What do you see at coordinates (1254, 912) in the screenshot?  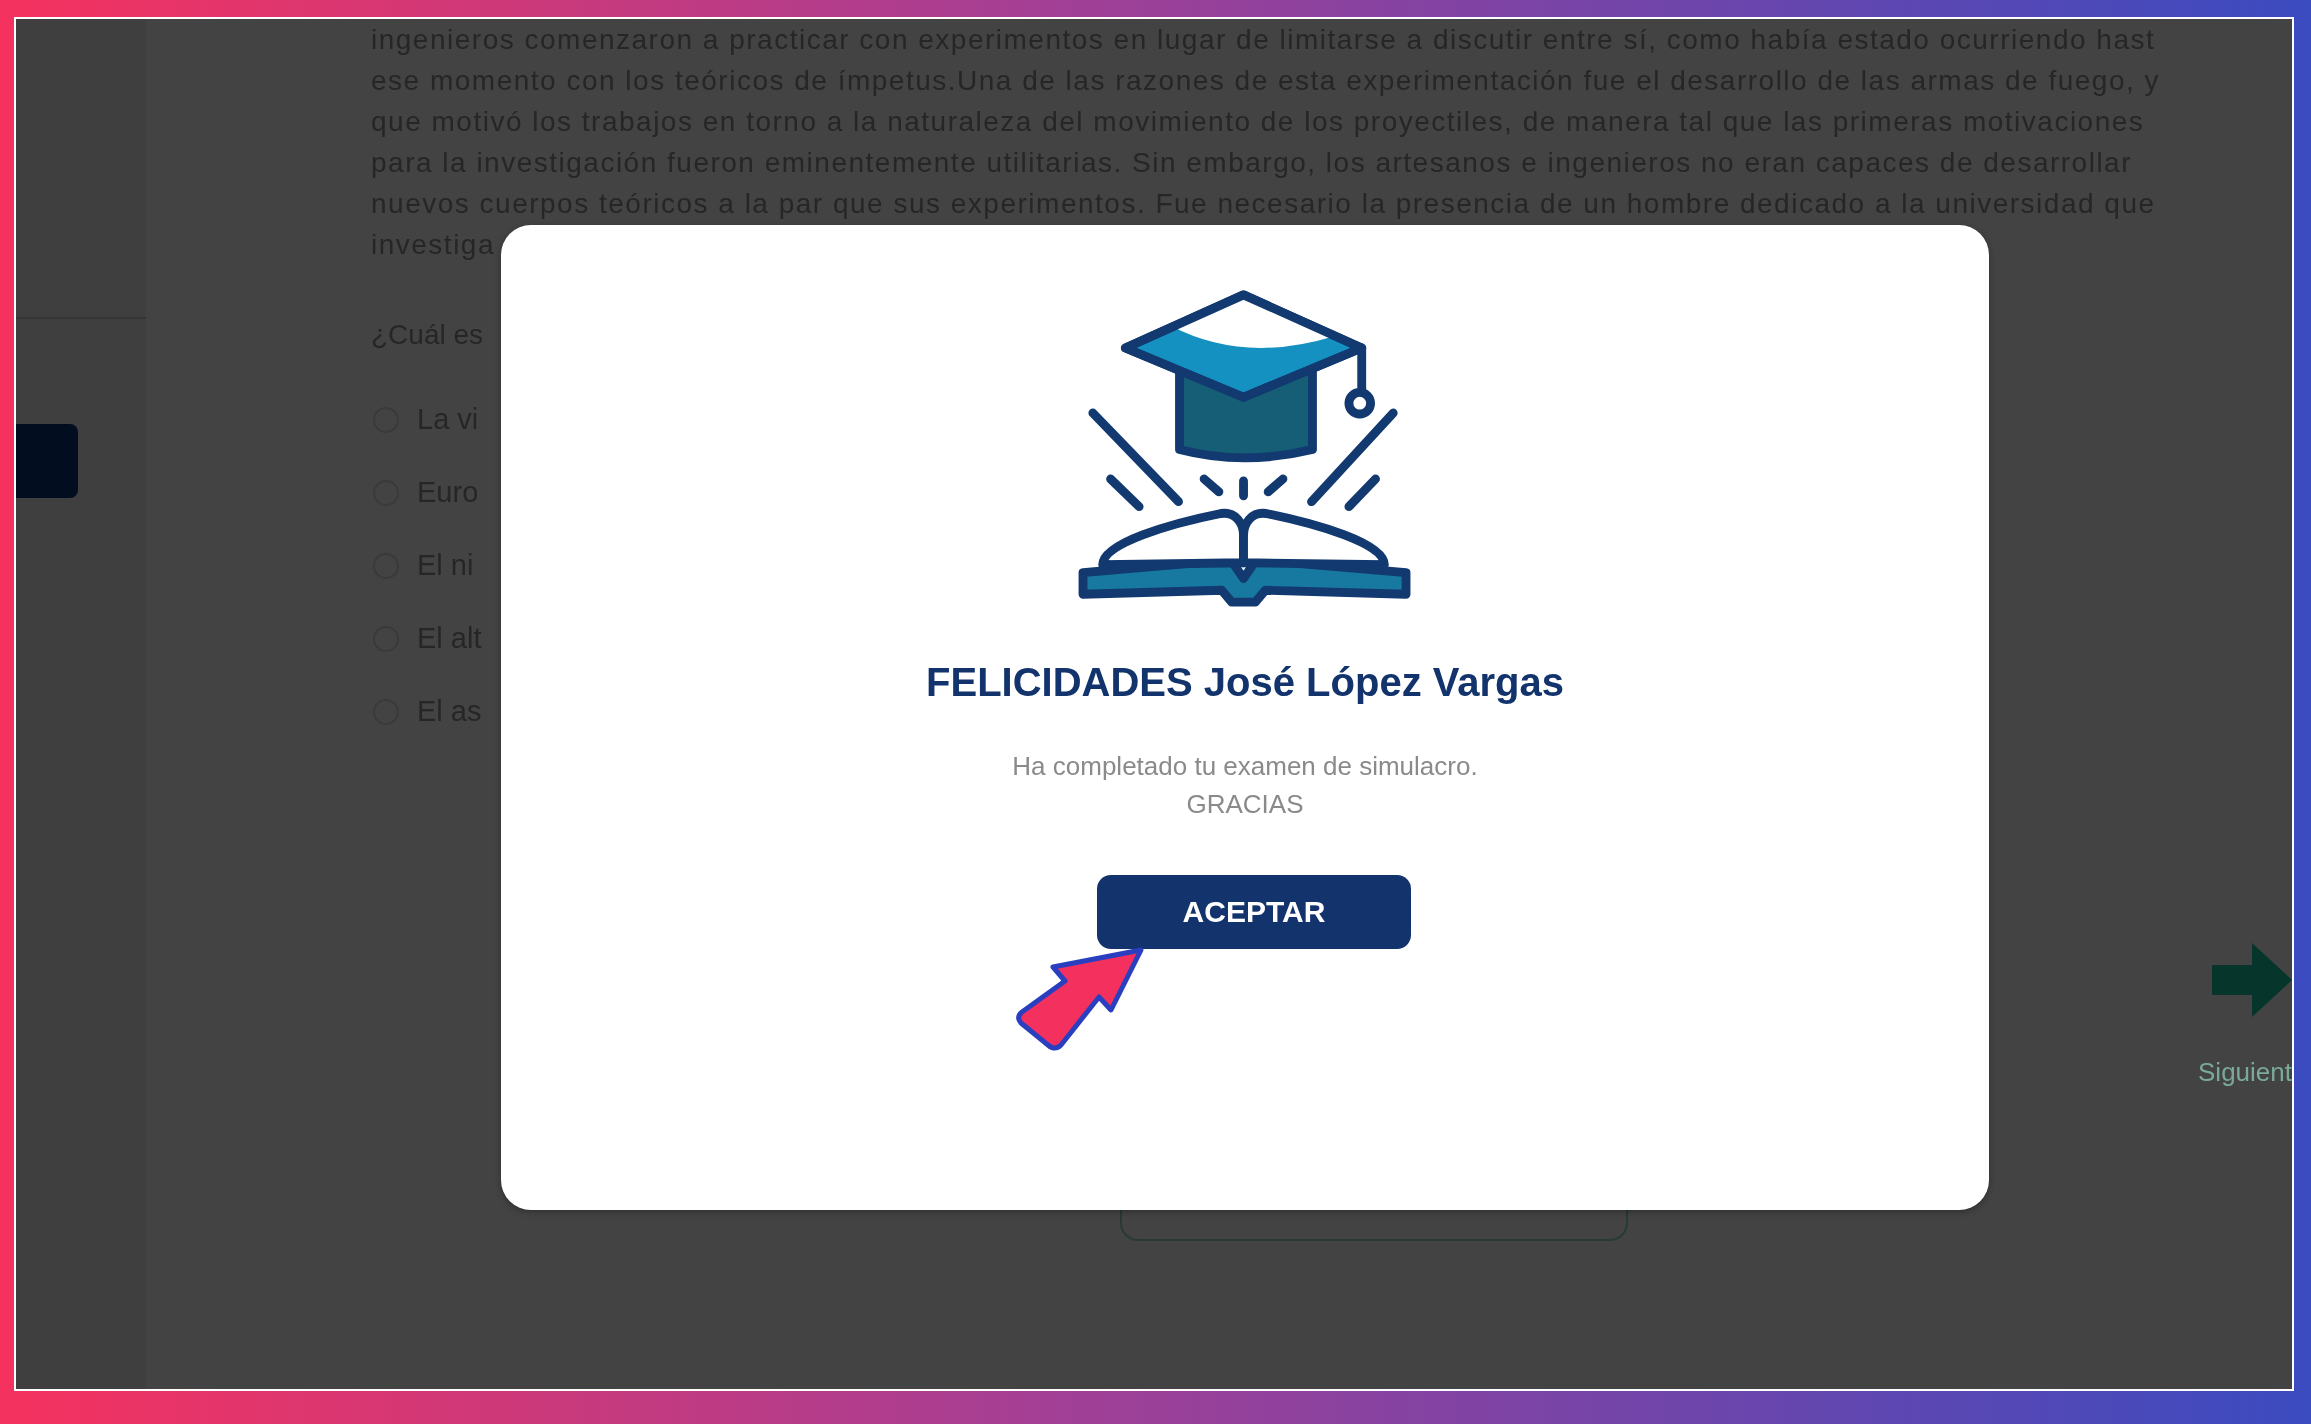 I see `accept-button: ACEPTAR` at bounding box center [1254, 912].